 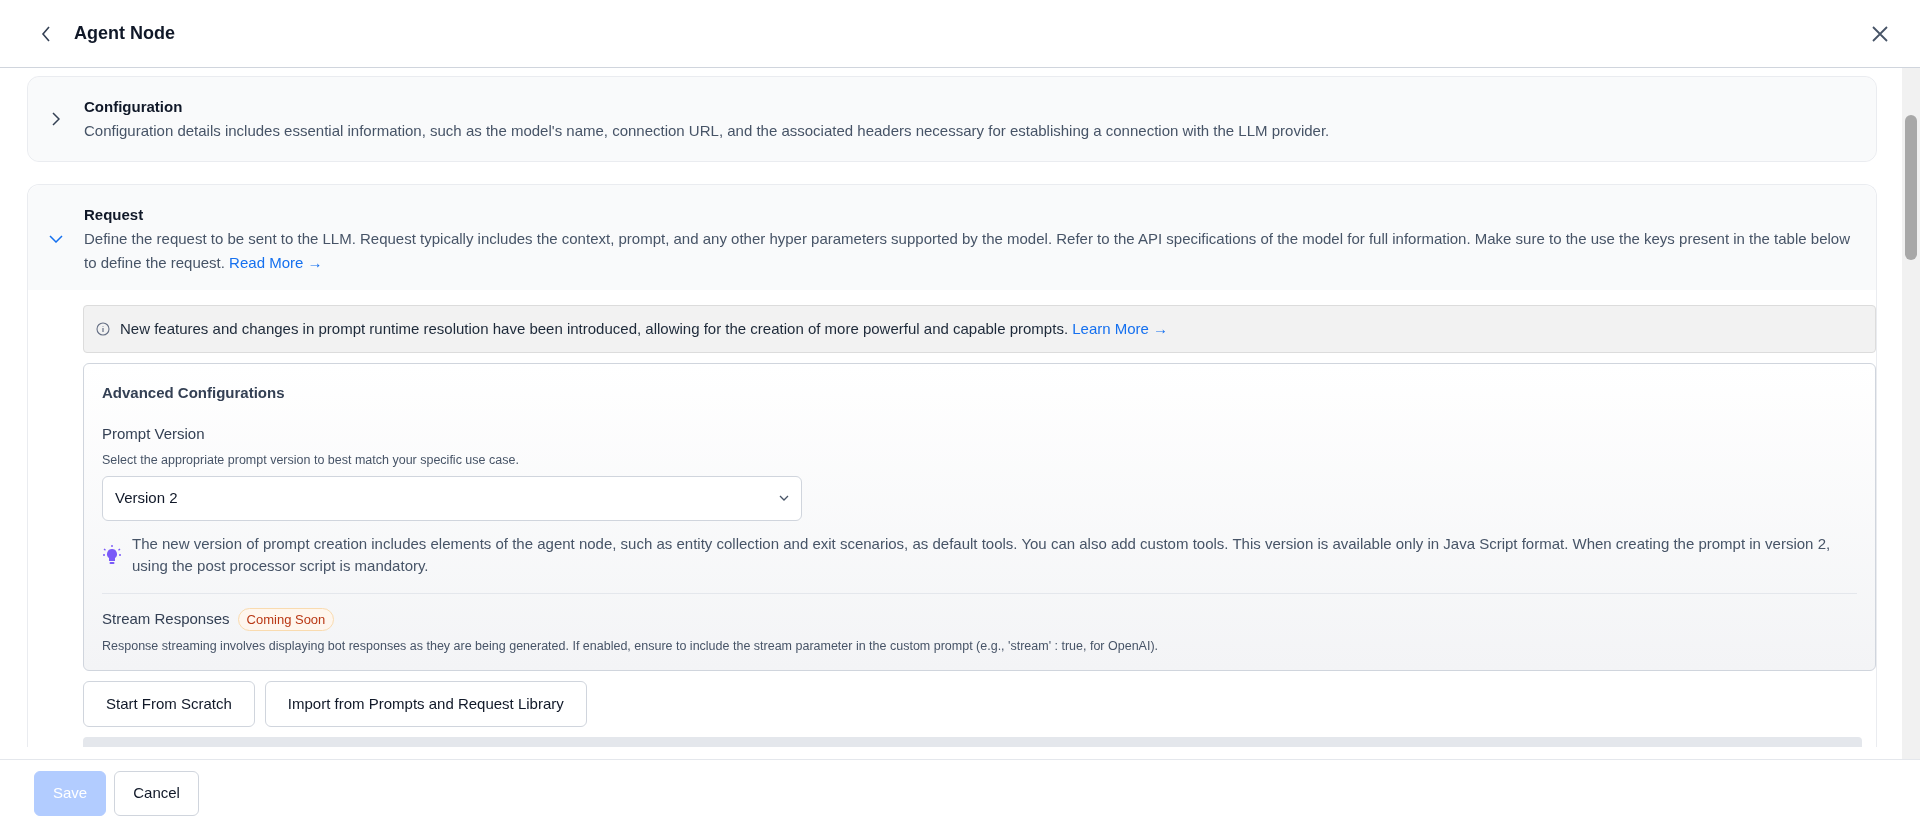 I want to click on lightbulb-icon, so click(x=112, y=554).